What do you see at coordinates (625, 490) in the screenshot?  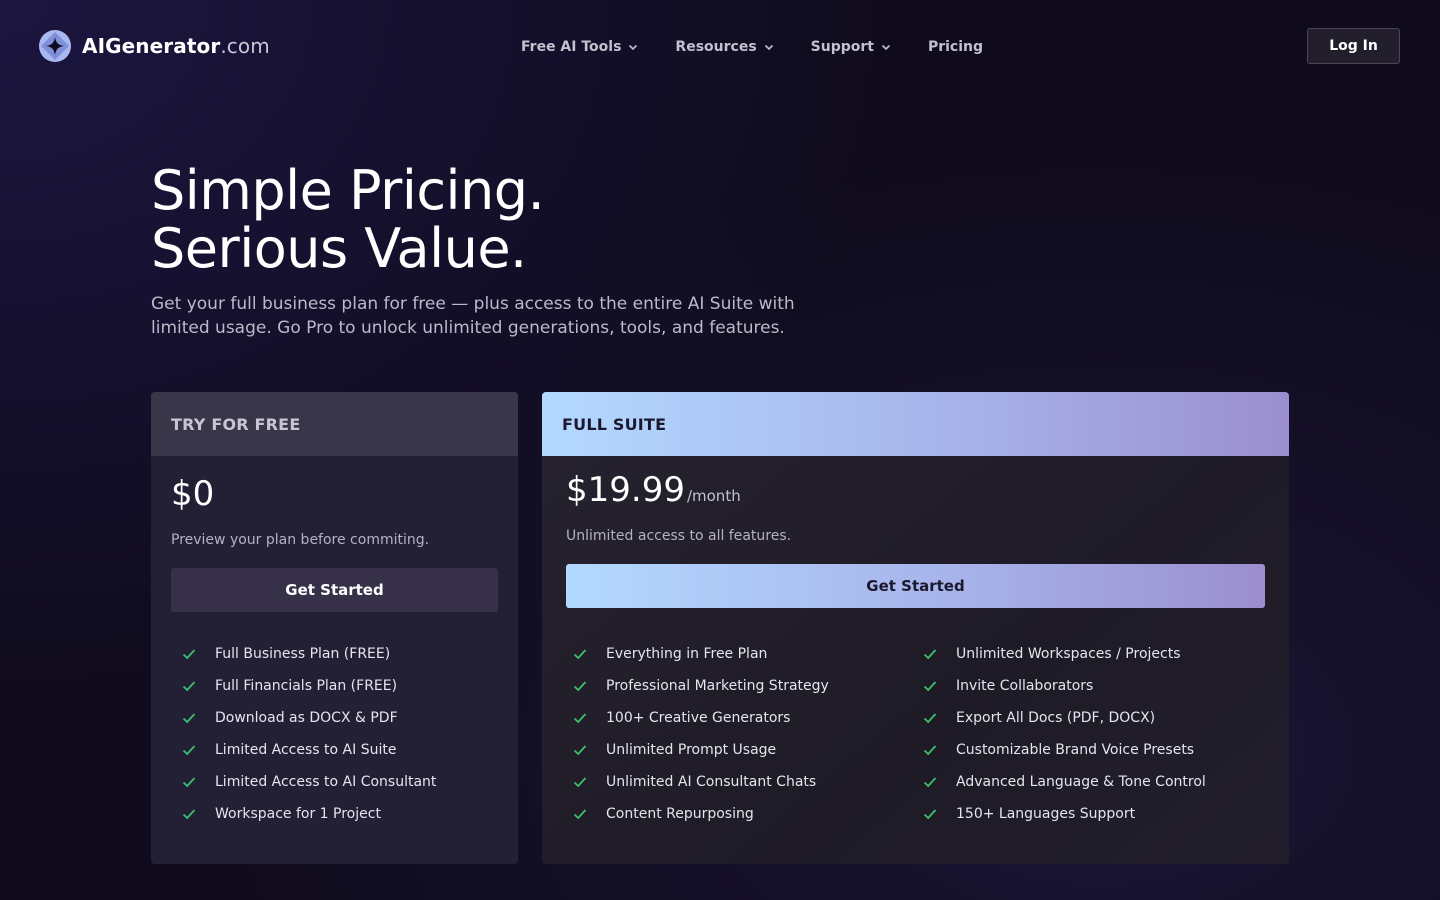 I see `price-amount: $19.99` at bounding box center [625, 490].